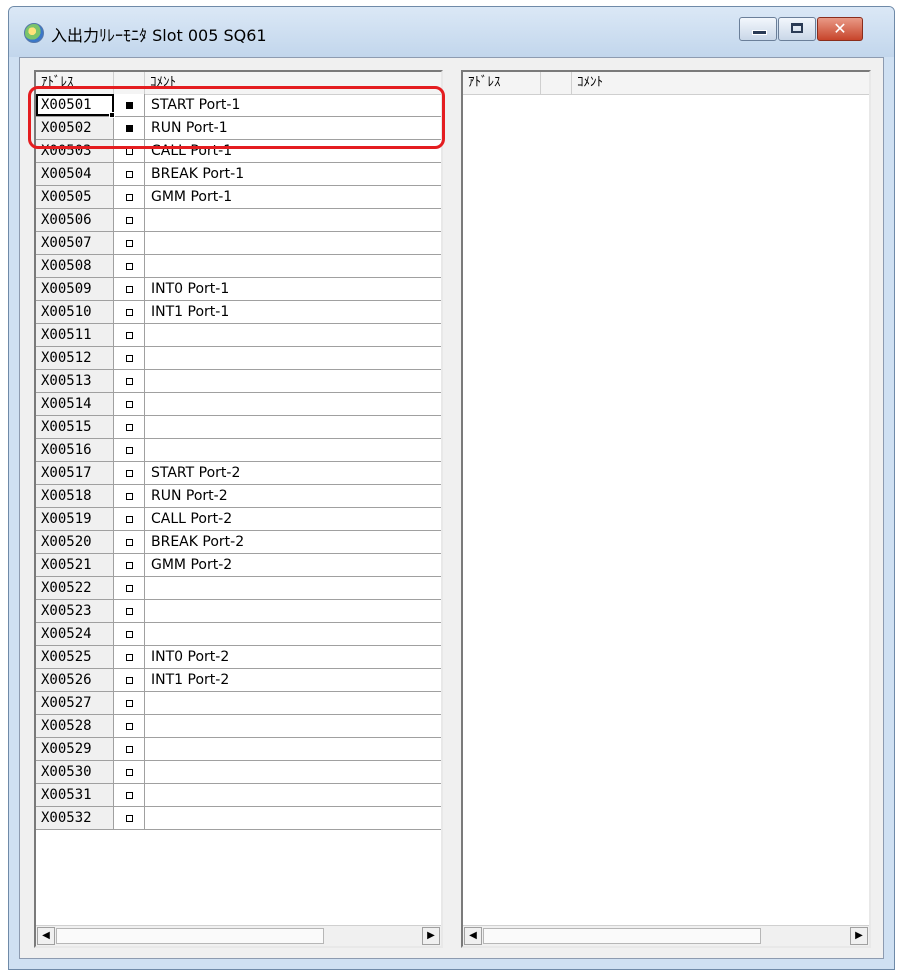 The height and width of the screenshot is (976, 905). What do you see at coordinates (451, 32) in the screenshot?
I see `title-bar: 入出力ﾘﾚｰﾓﾆﾀ Slot 005 SQ61 ✕` at bounding box center [451, 32].